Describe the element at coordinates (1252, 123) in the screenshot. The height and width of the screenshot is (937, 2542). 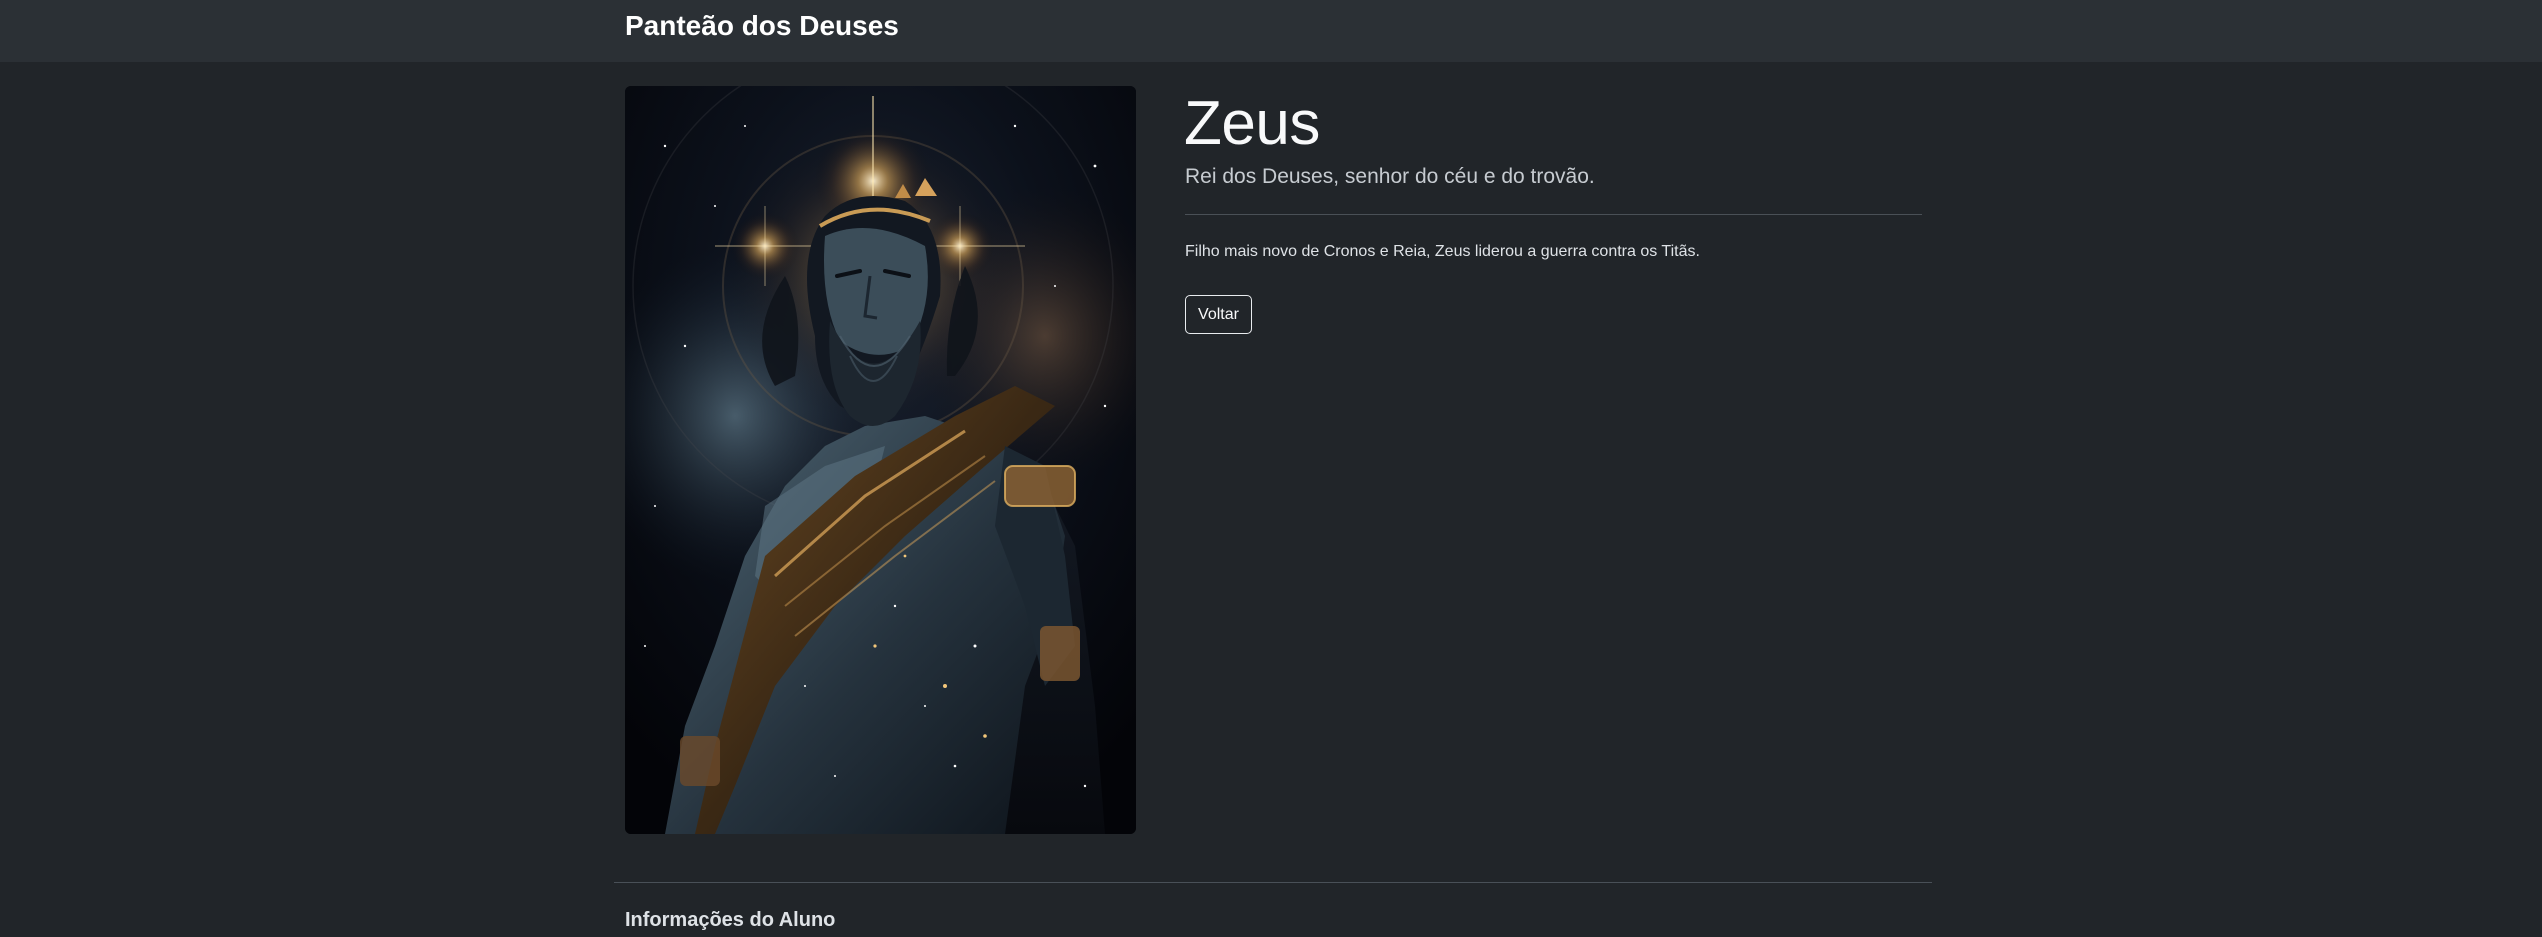
I see `god-name: Zeus` at that location.